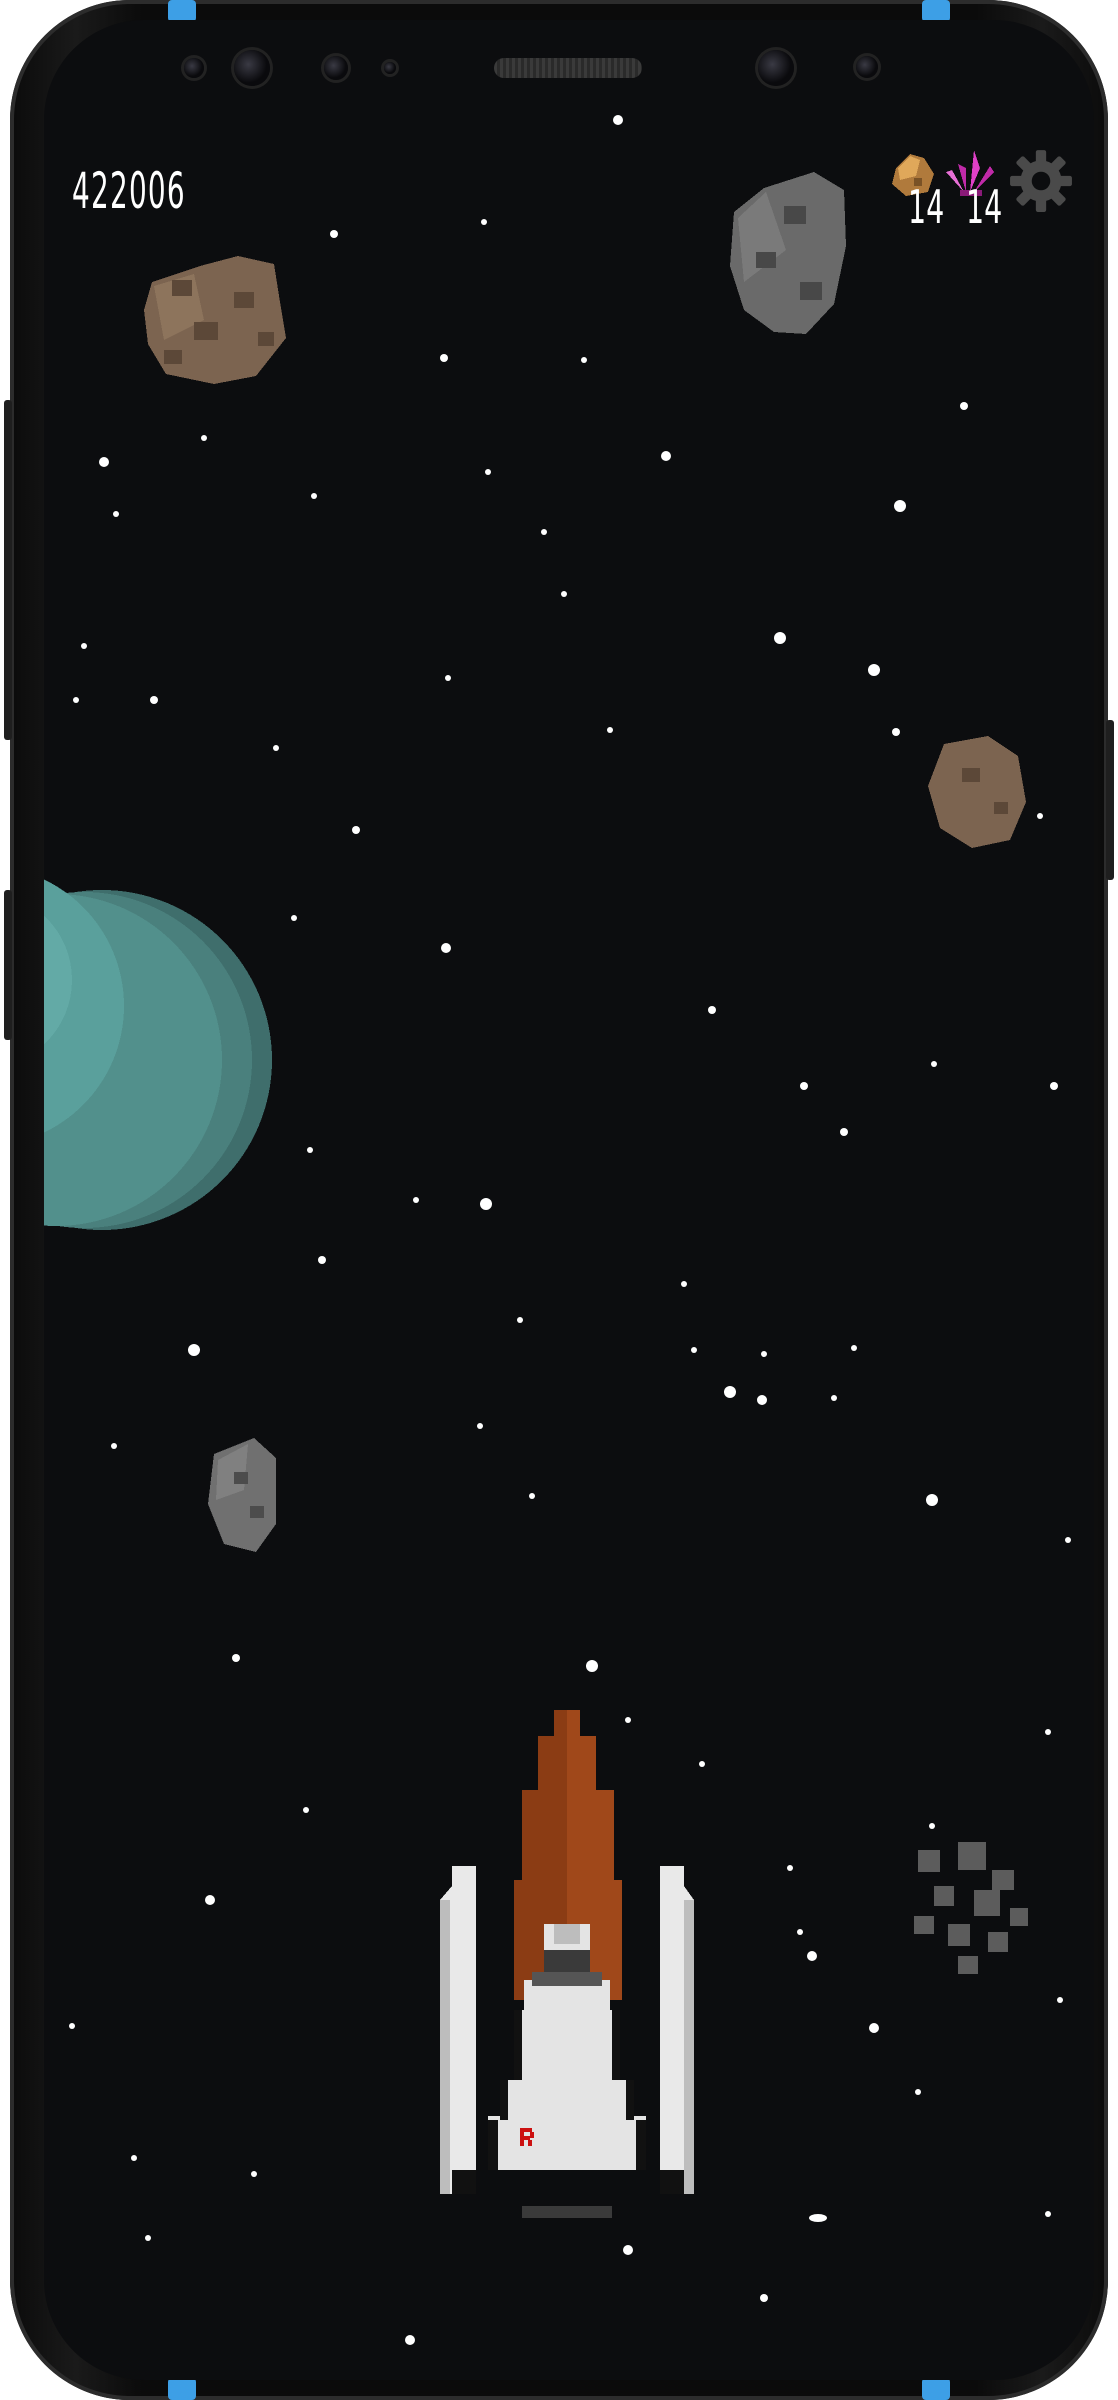 The width and height of the screenshot is (1118, 2400). I want to click on score-counter: 422006, so click(129, 191).